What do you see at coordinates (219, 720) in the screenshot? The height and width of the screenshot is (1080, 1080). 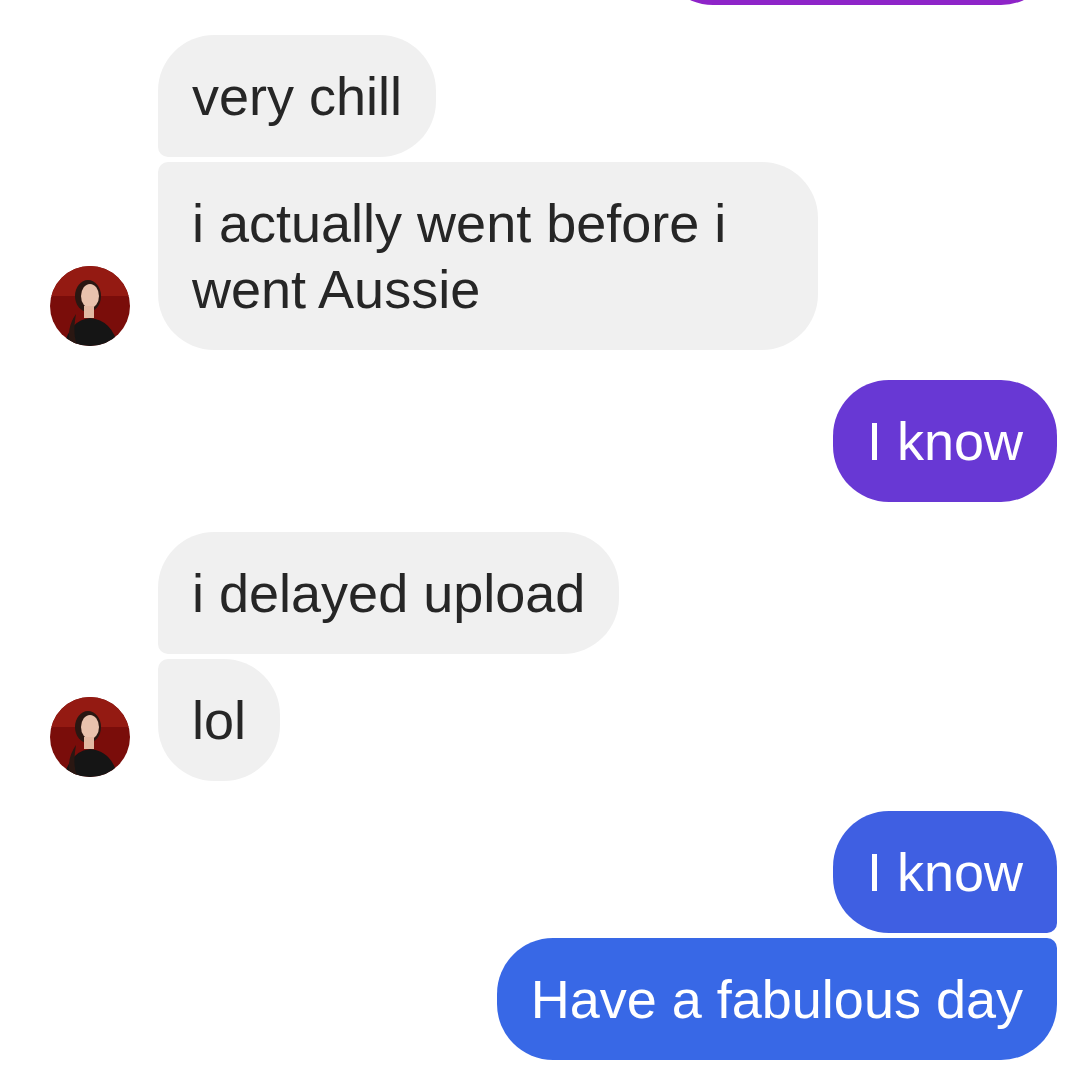 I see `message-bubble: lol` at bounding box center [219, 720].